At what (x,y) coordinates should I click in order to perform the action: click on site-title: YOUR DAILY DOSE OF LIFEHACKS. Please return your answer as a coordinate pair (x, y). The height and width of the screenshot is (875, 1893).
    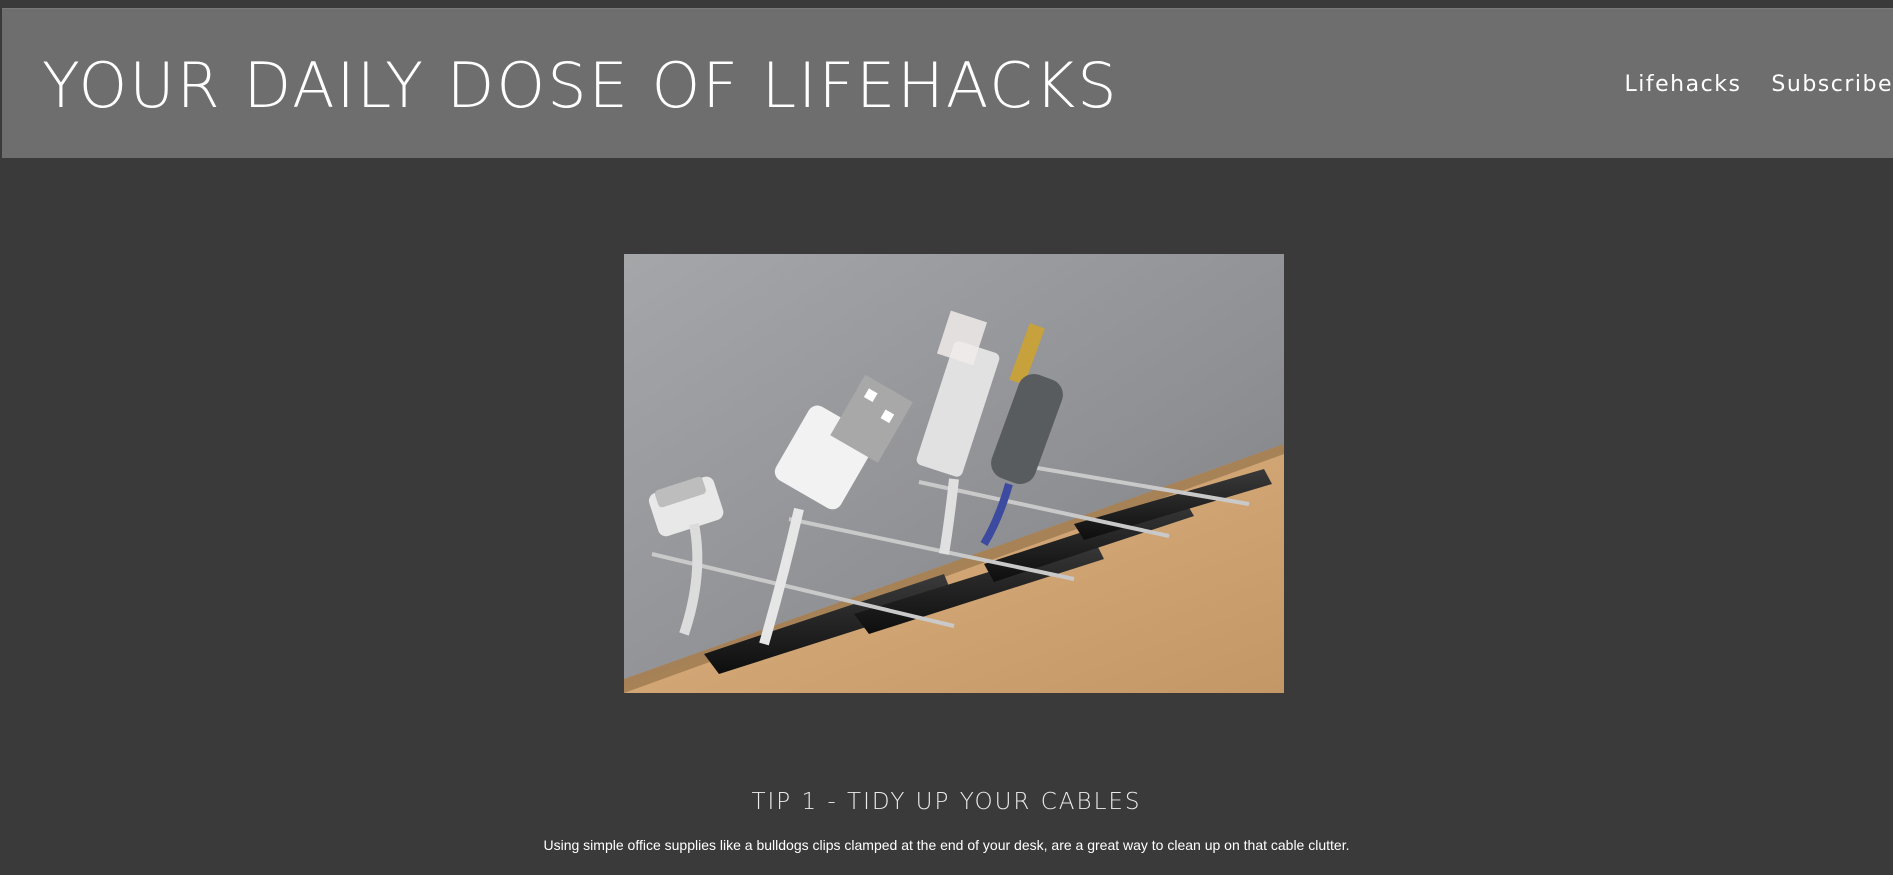
    Looking at the image, I should click on (580, 85).